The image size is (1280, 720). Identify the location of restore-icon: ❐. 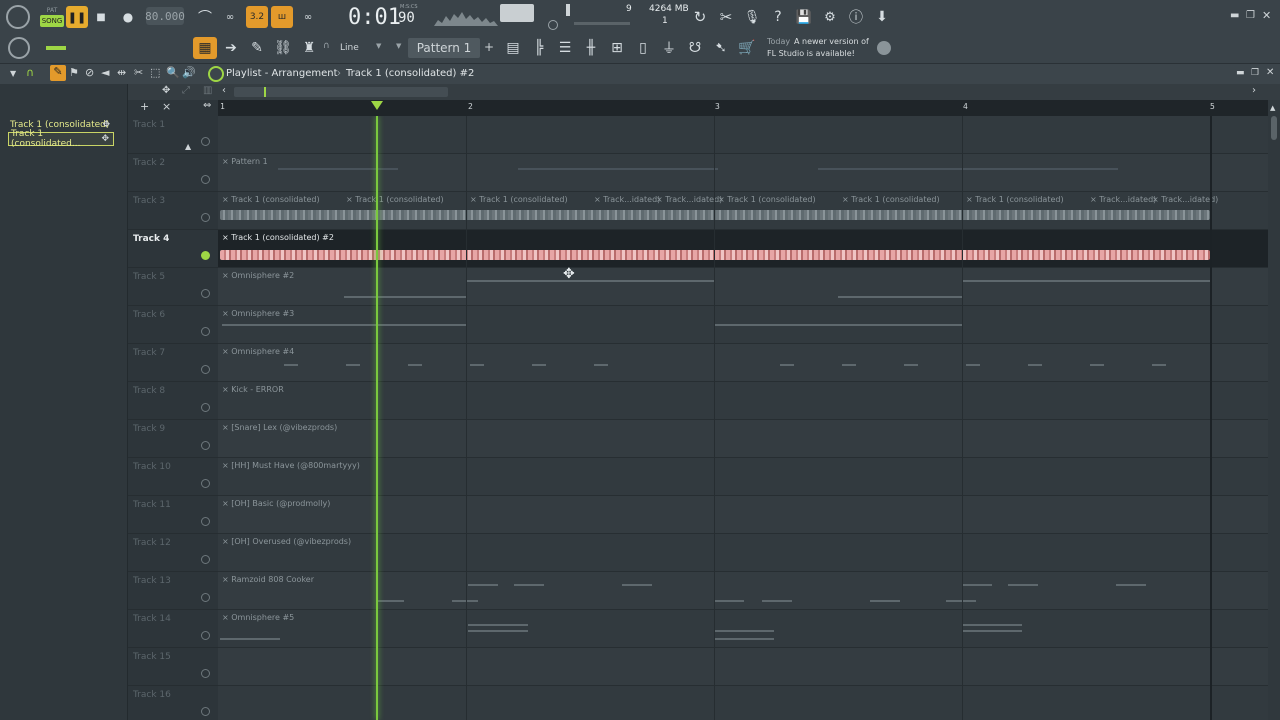
(1250, 15).